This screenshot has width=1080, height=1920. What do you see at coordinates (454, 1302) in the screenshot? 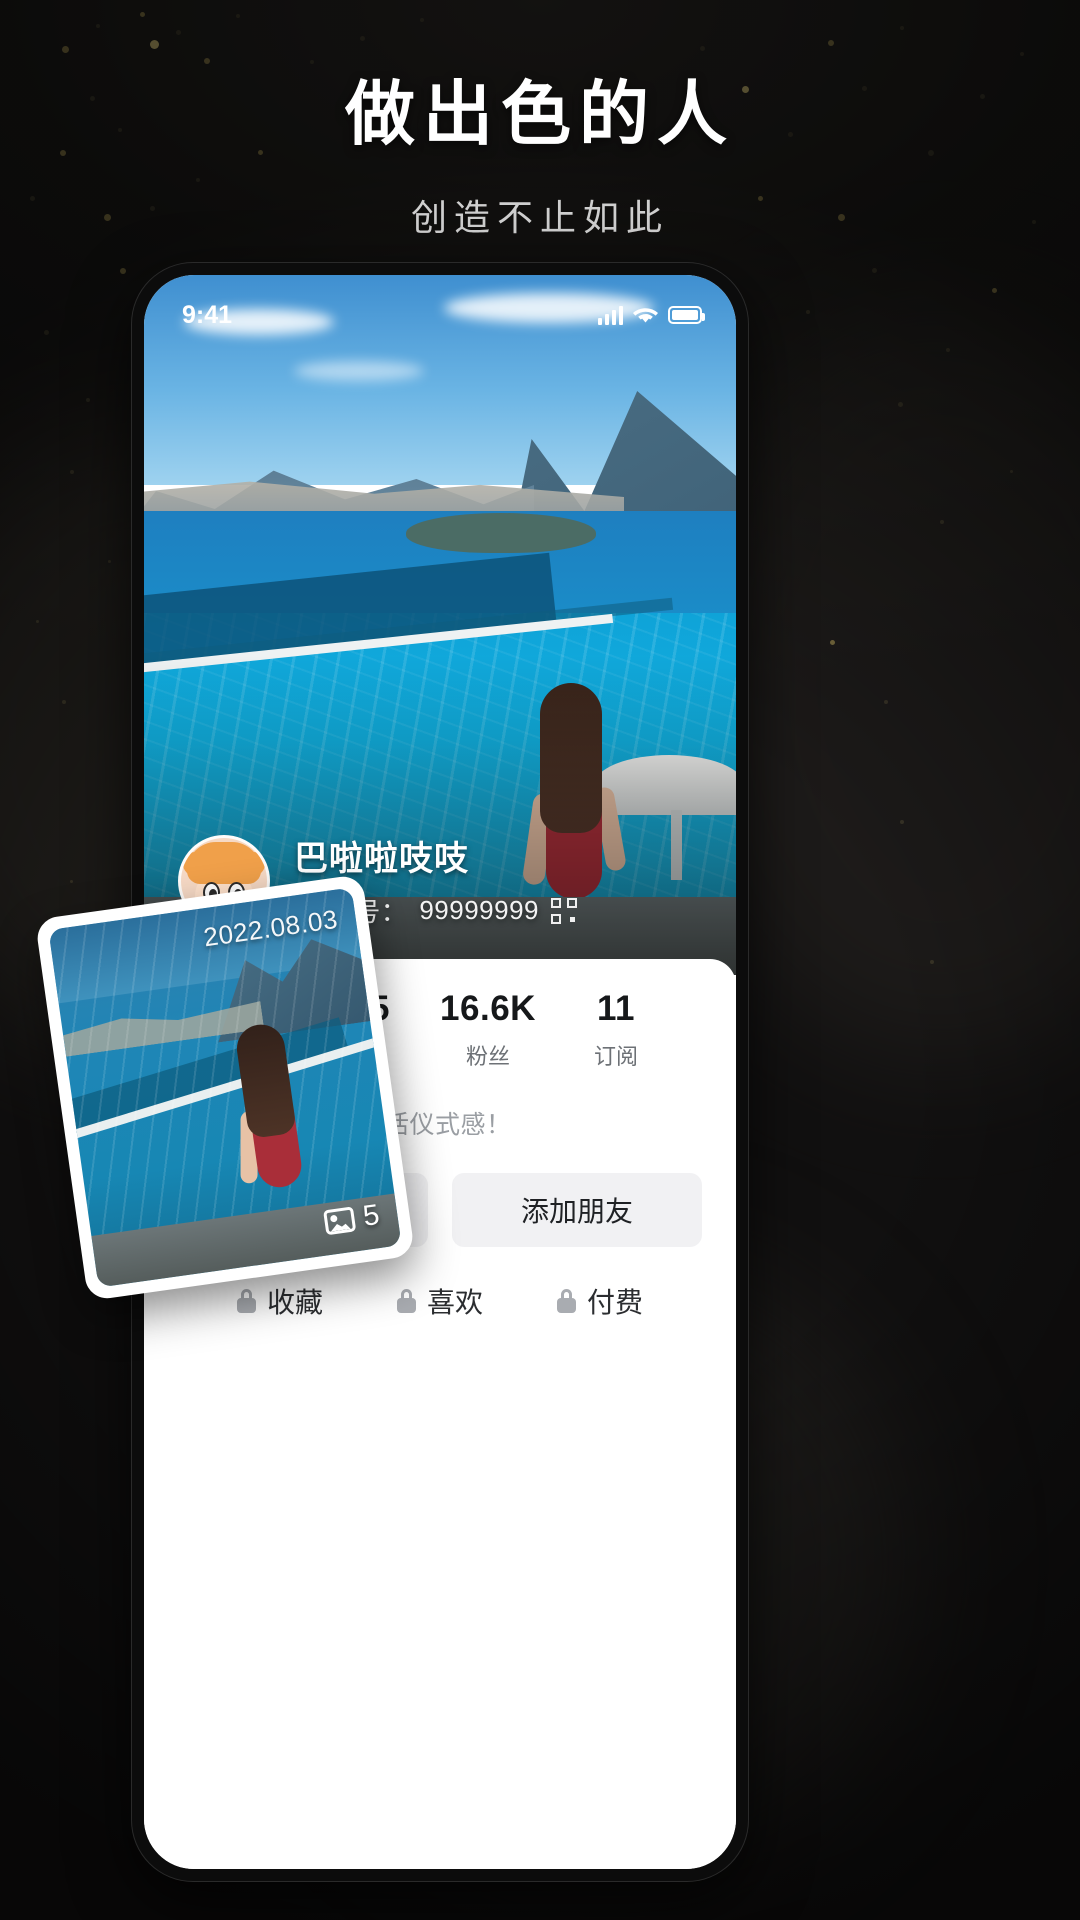
I see `tab-label: 喜欢` at bounding box center [454, 1302].